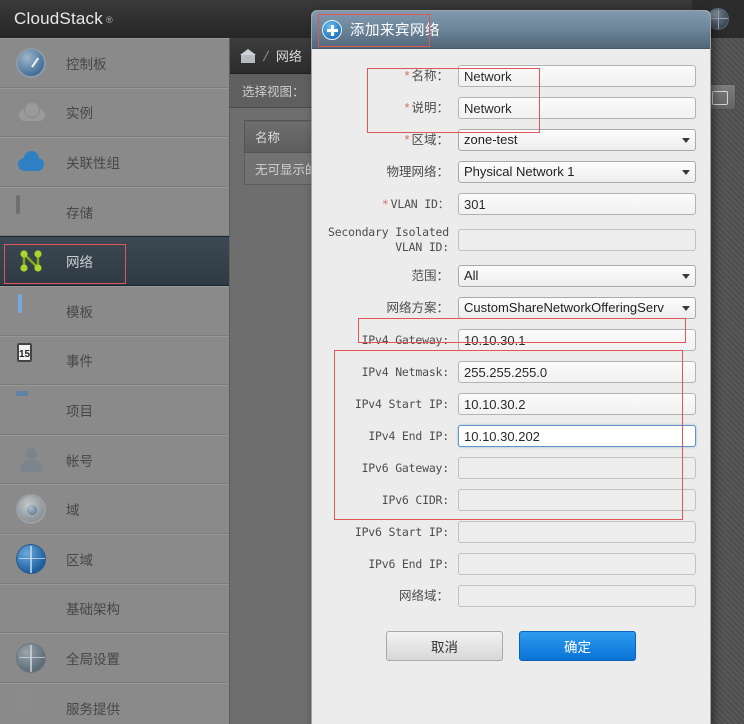 The width and height of the screenshot is (744, 724). Describe the element at coordinates (79, 461) in the screenshot. I see `sidebar-item-label: 帐号` at that location.